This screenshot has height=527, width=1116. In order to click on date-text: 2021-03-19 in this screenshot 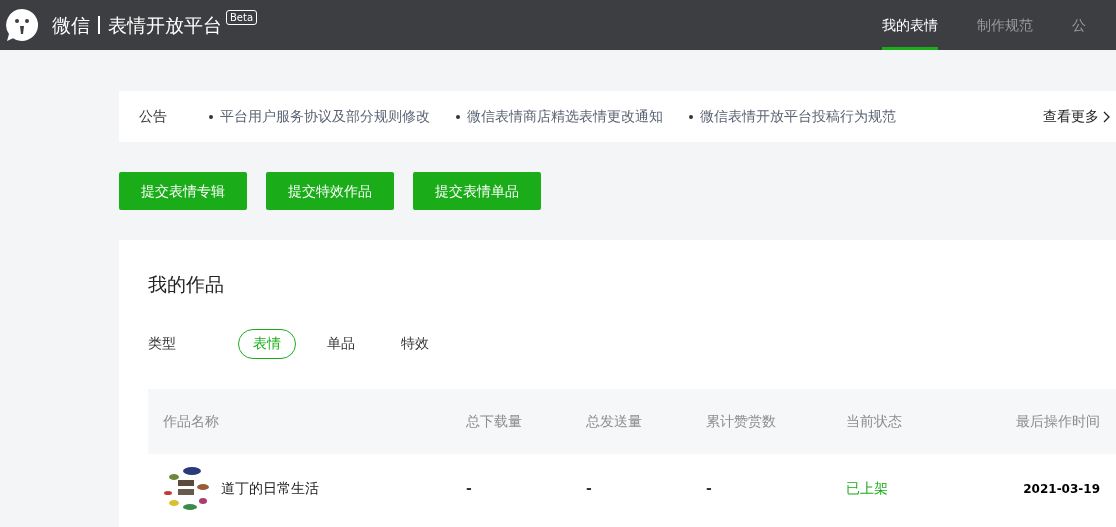, I will do `click(1061, 489)`.